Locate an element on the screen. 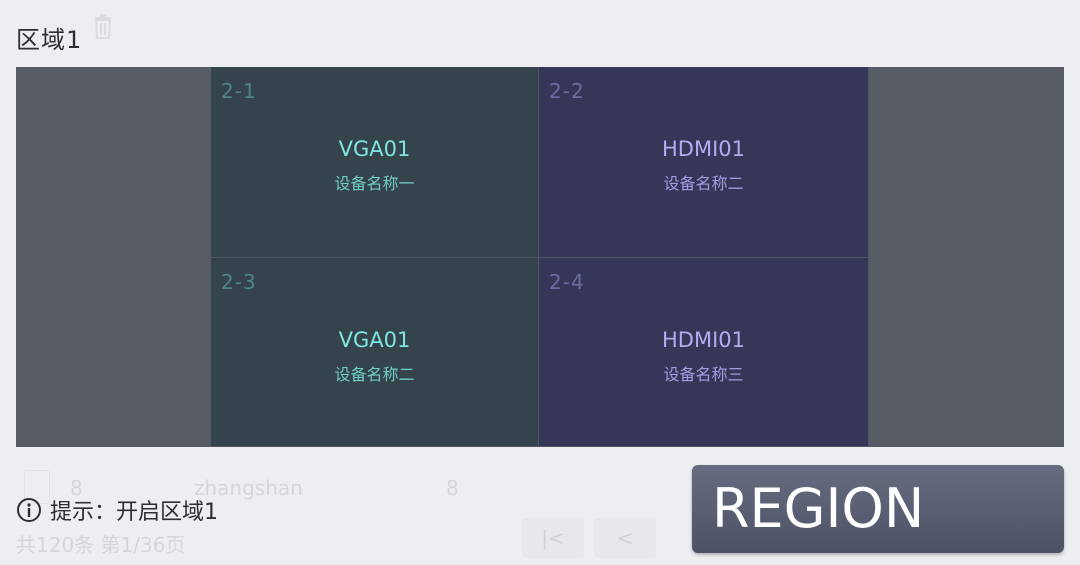  region-title: 区域1 is located at coordinates (49, 40).